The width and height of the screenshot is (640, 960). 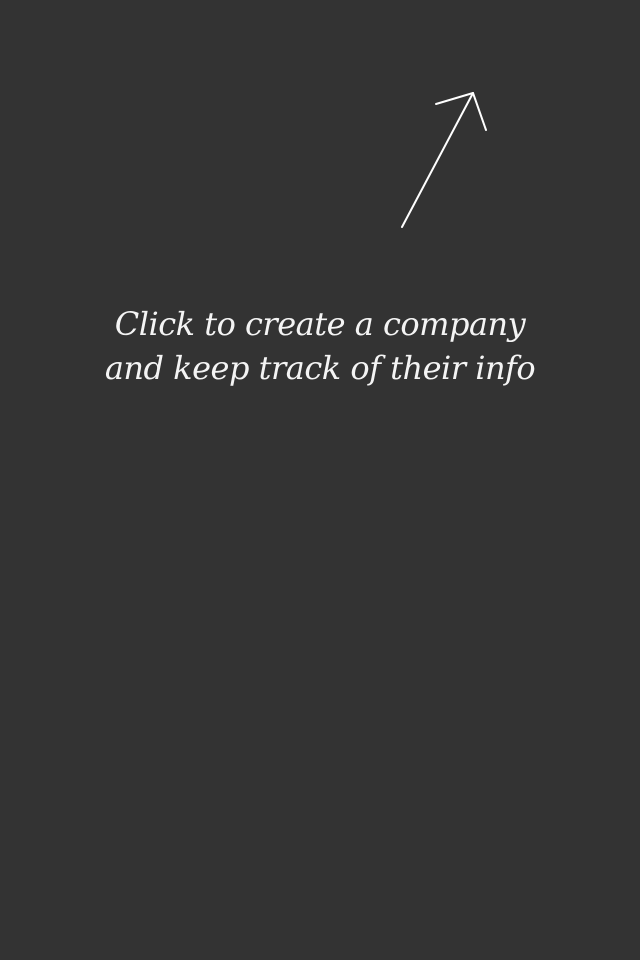 What do you see at coordinates (444, 160) in the screenshot?
I see `arrow-up-right-icon` at bounding box center [444, 160].